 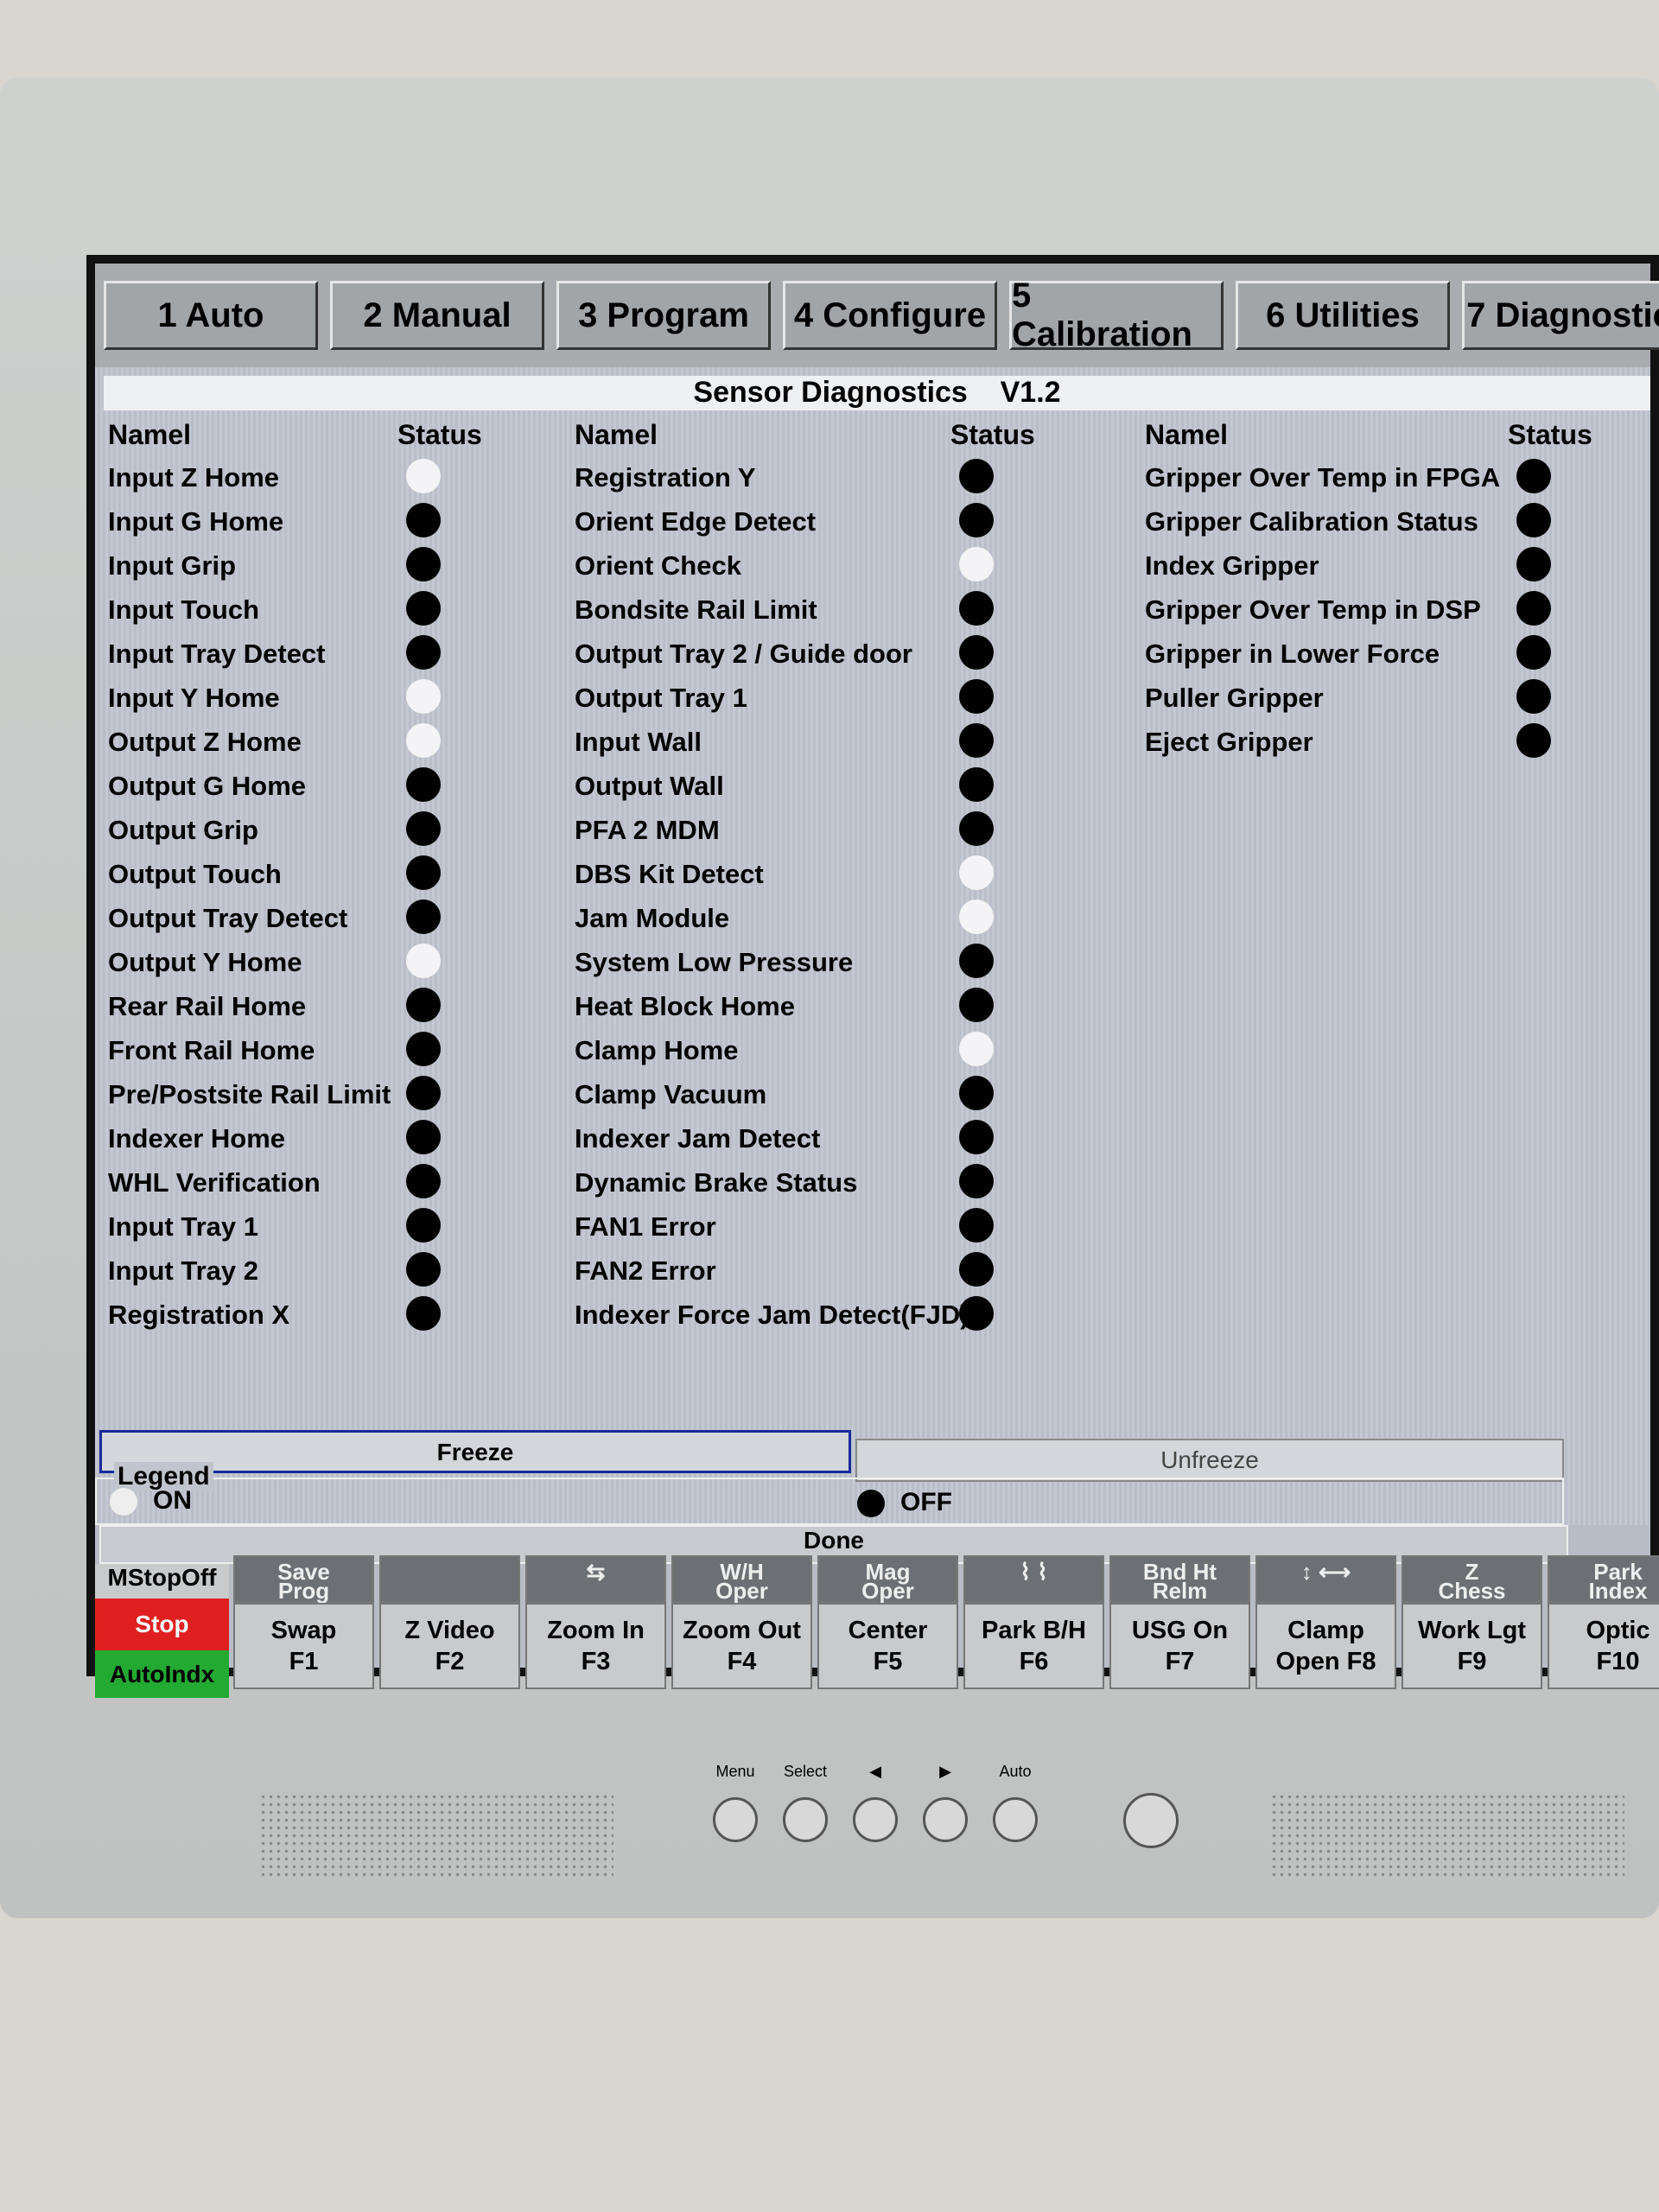 I want to click on legend-off-dot, so click(x=871, y=1503).